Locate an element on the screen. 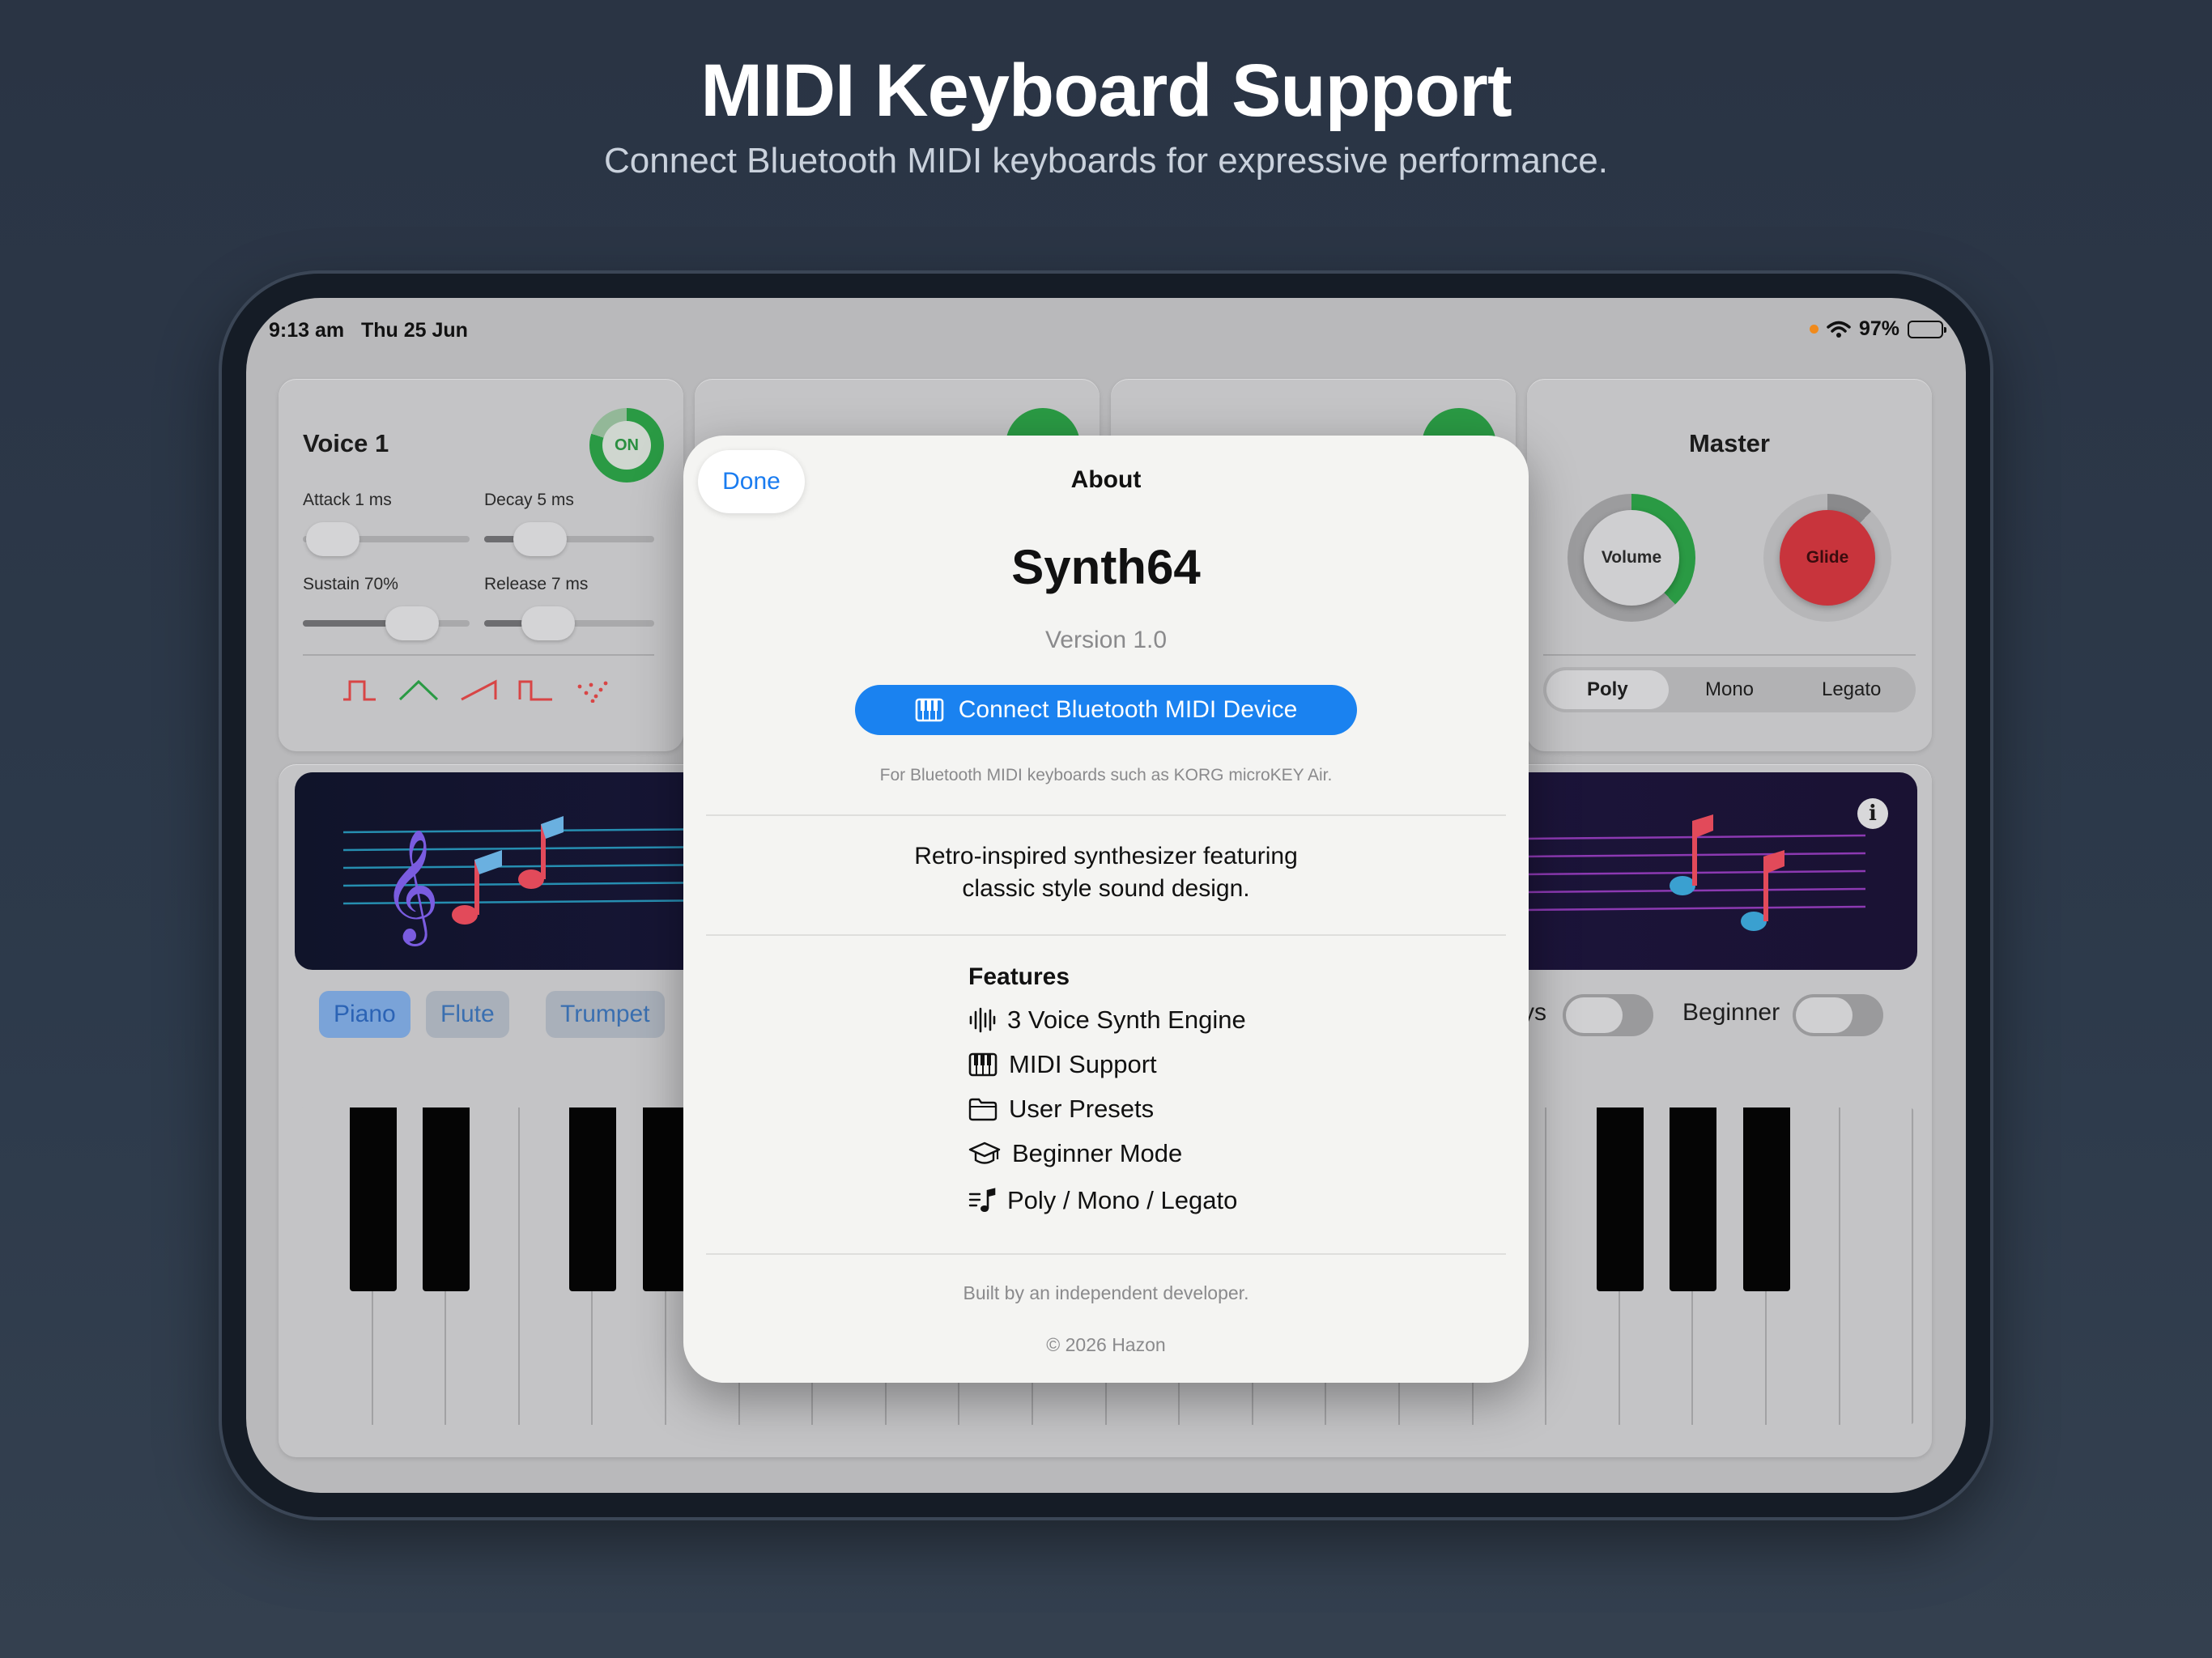 The image size is (2212, 1658). sustain-label: Sustain 70% is located at coordinates (351, 584).